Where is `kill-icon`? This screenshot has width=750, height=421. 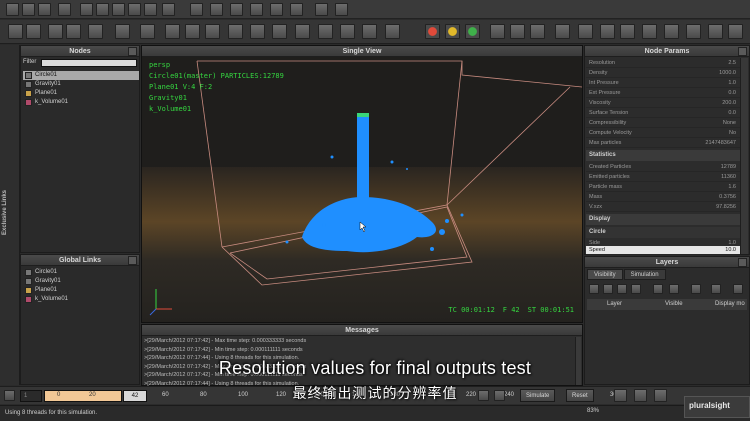 kill-icon is located at coordinates (235, 31).